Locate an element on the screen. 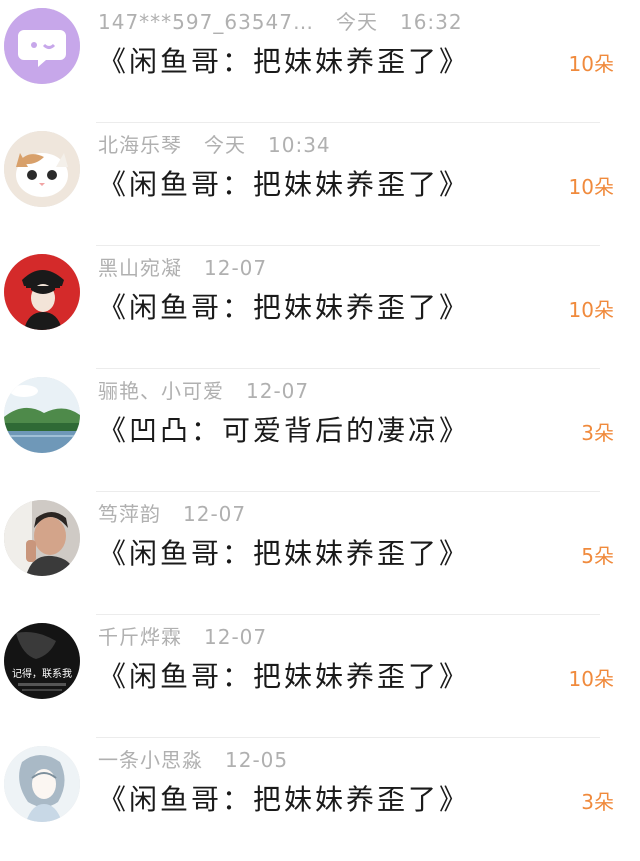 The width and height of the screenshot is (640, 861). list-item: 笃萍韵 12-07 《闲鱼哥：把妹妹养歪了》 5朵 is located at coordinates (320, 553).